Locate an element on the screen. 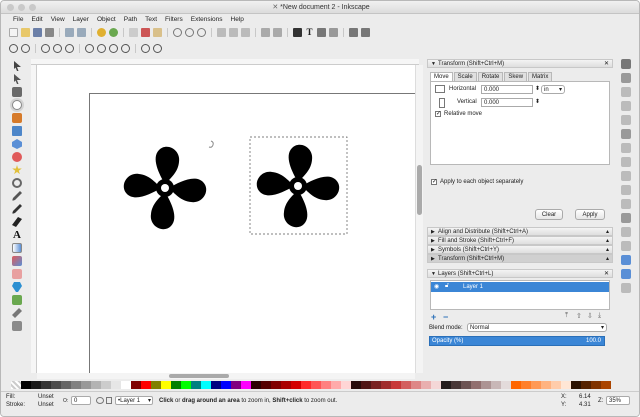 The height and width of the screenshot is (417, 640). zoom-drawing-icon is located at coordinates (189, 32).